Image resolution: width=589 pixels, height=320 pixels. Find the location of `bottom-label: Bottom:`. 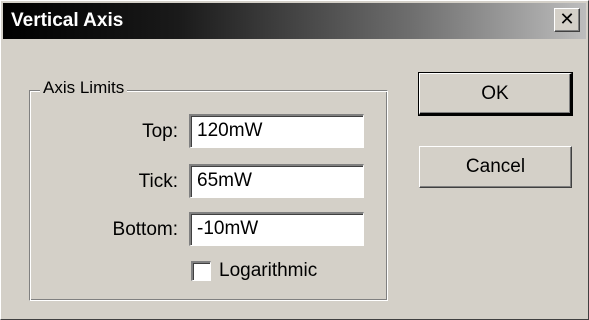

bottom-label: Bottom: is located at coordinates (145, 229).